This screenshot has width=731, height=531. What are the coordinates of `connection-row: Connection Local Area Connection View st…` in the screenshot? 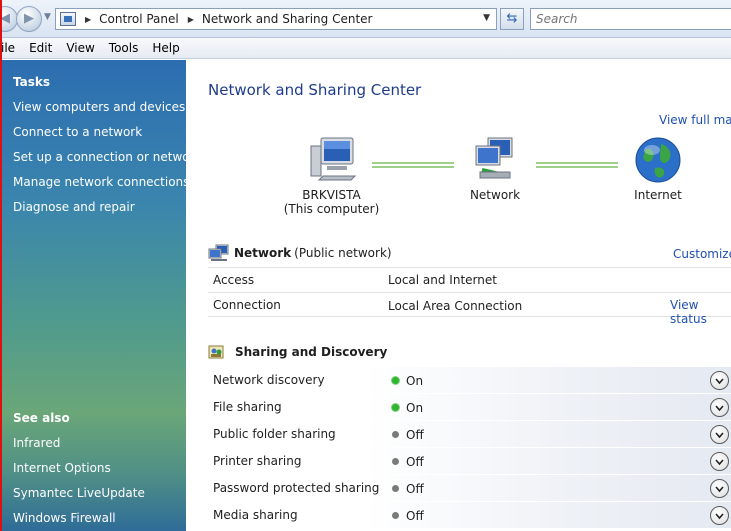 It's located at (469, 309).